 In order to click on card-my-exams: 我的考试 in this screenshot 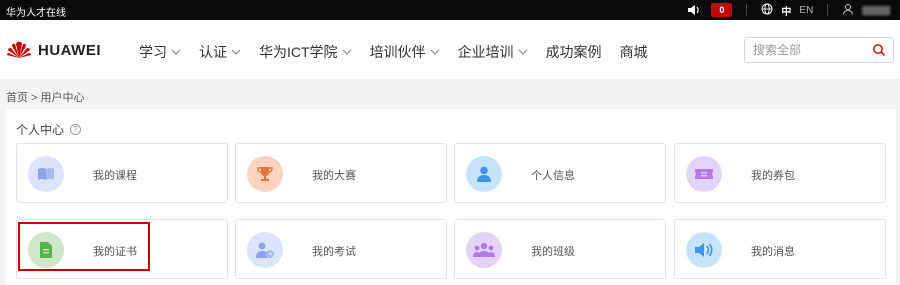, I will do `click(341, 249)`.